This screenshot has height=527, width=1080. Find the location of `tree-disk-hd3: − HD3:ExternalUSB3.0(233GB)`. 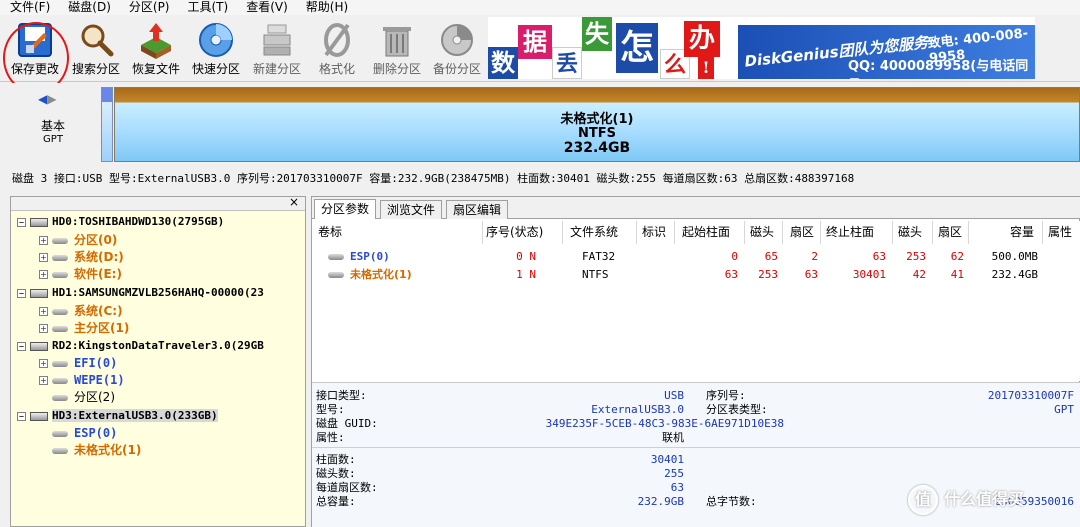

tree-disk-hd3: − HD3:ExternalUSB3.0(233GB) is located at coordinates (117, 415).